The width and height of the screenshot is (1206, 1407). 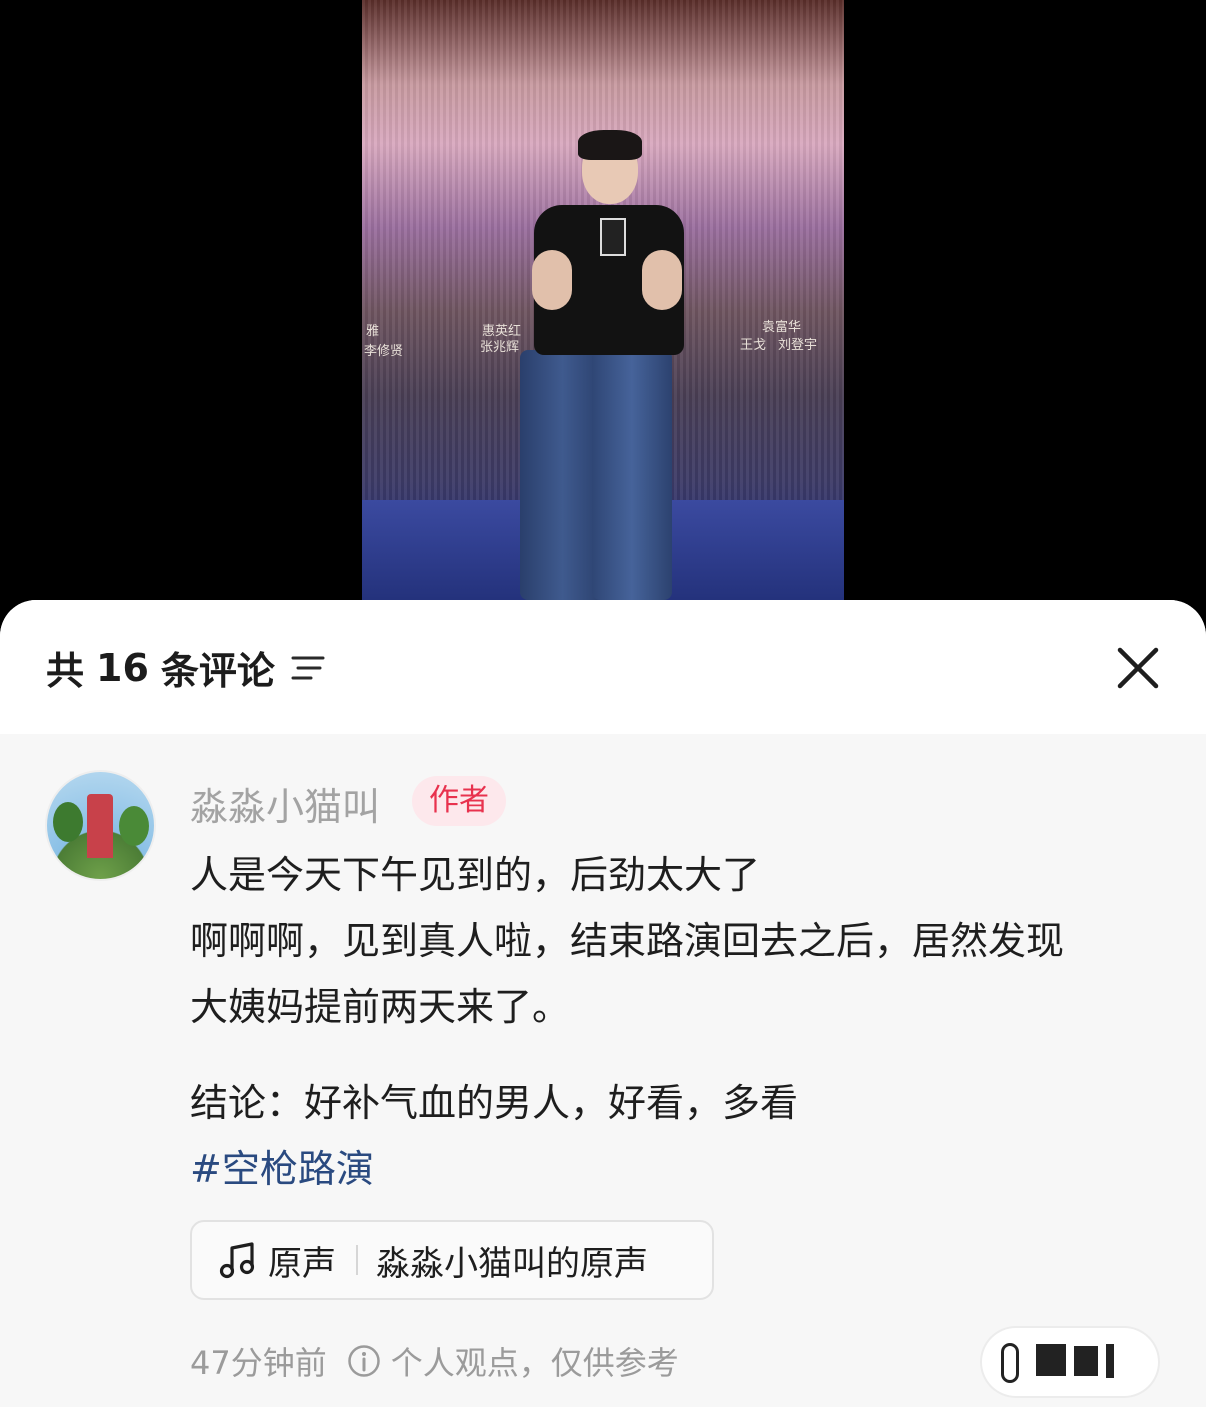 I want to click on original-sound-chip: 原声 淼淼小猫叫的原声, so click(x=452, y=1260).